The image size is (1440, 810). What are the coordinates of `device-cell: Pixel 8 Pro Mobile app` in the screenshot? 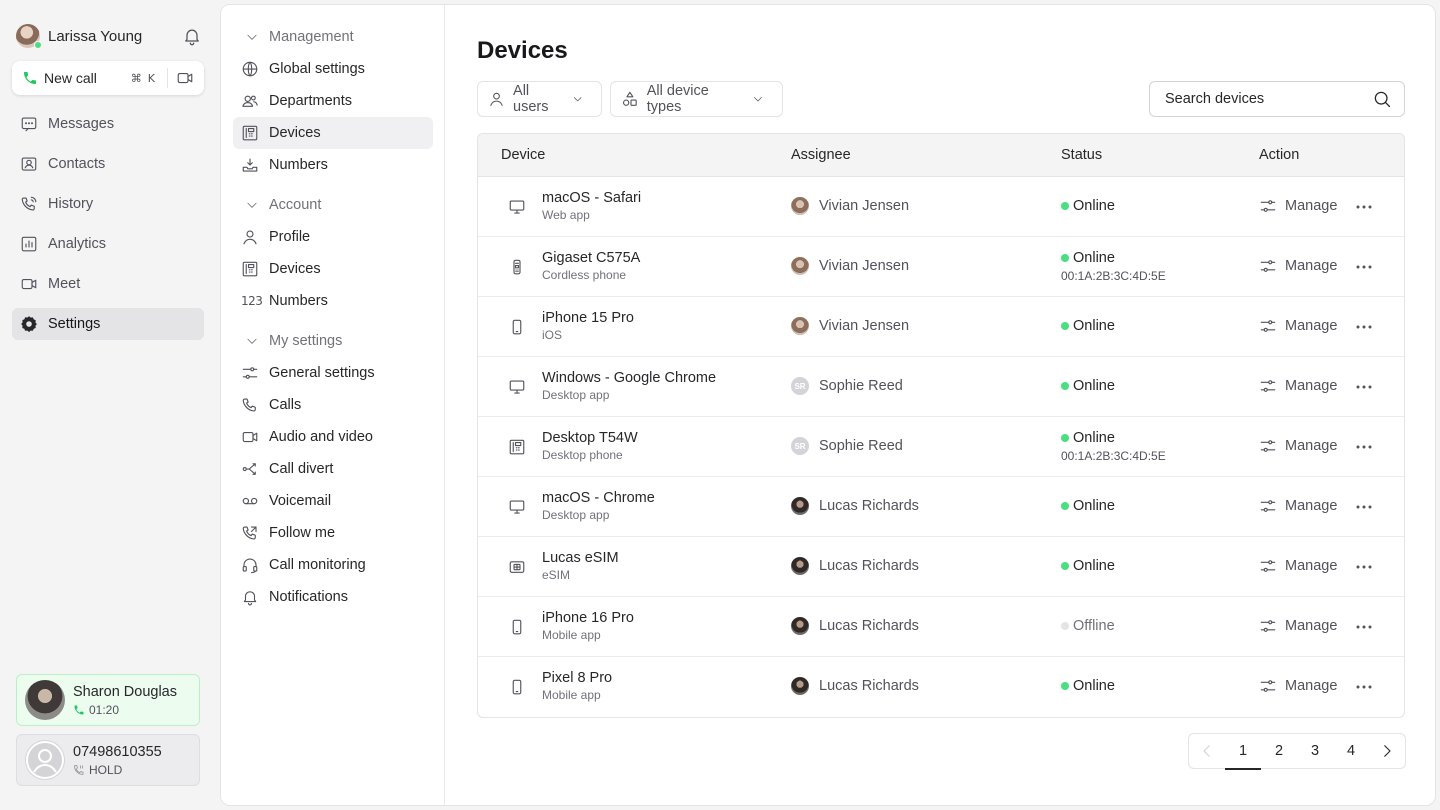 It's located at (556, 687).